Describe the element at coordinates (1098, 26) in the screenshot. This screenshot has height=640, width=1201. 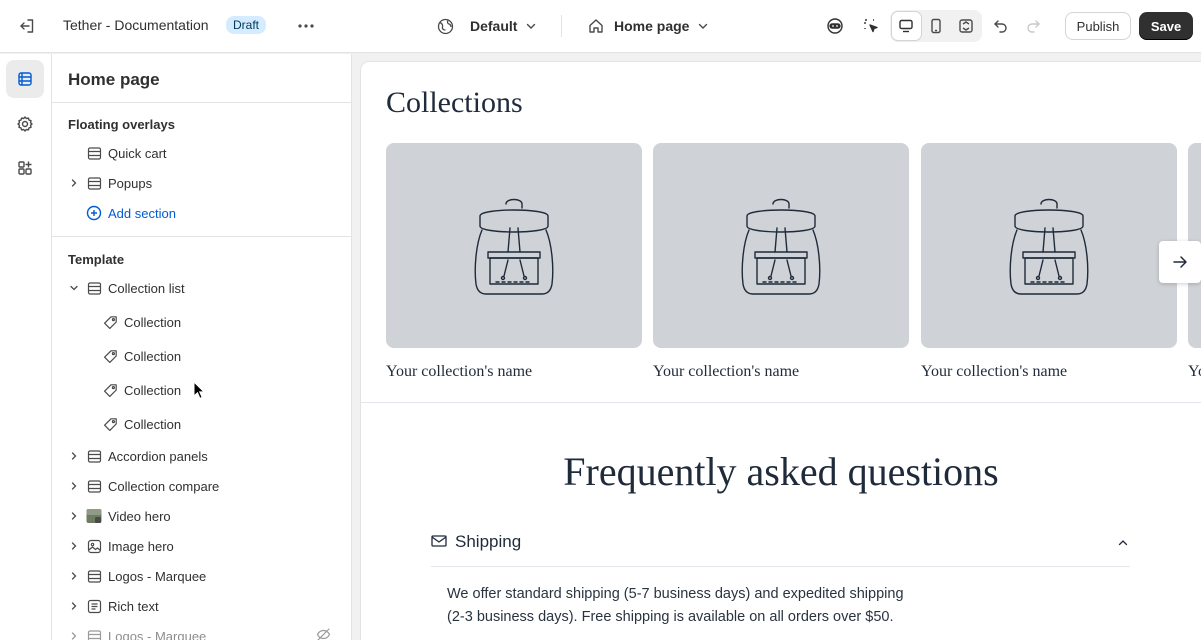
I see `publish-button: Publish` at that location.